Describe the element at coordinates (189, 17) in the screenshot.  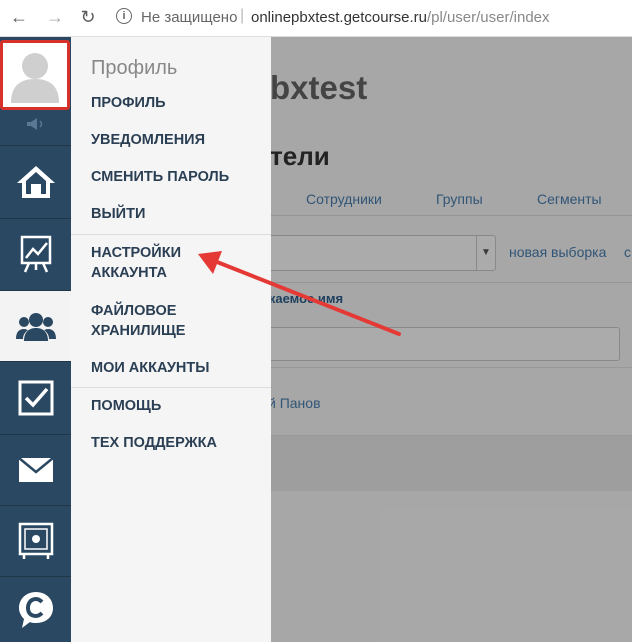
I see `not-secure-label: Не защищено` at that location.